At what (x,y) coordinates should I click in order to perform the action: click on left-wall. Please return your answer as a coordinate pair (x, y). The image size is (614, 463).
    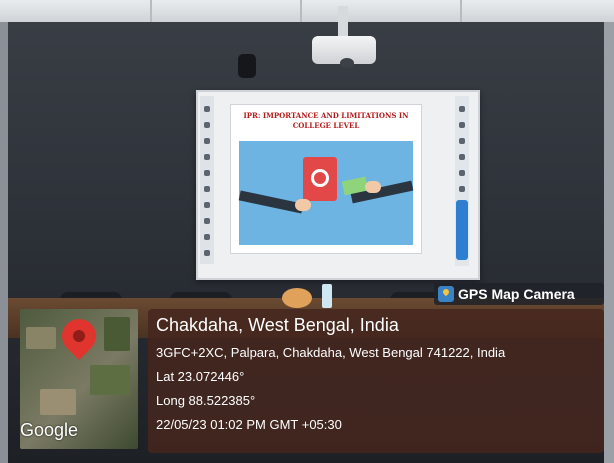
    Looking at the image, I should click on (4, 242).